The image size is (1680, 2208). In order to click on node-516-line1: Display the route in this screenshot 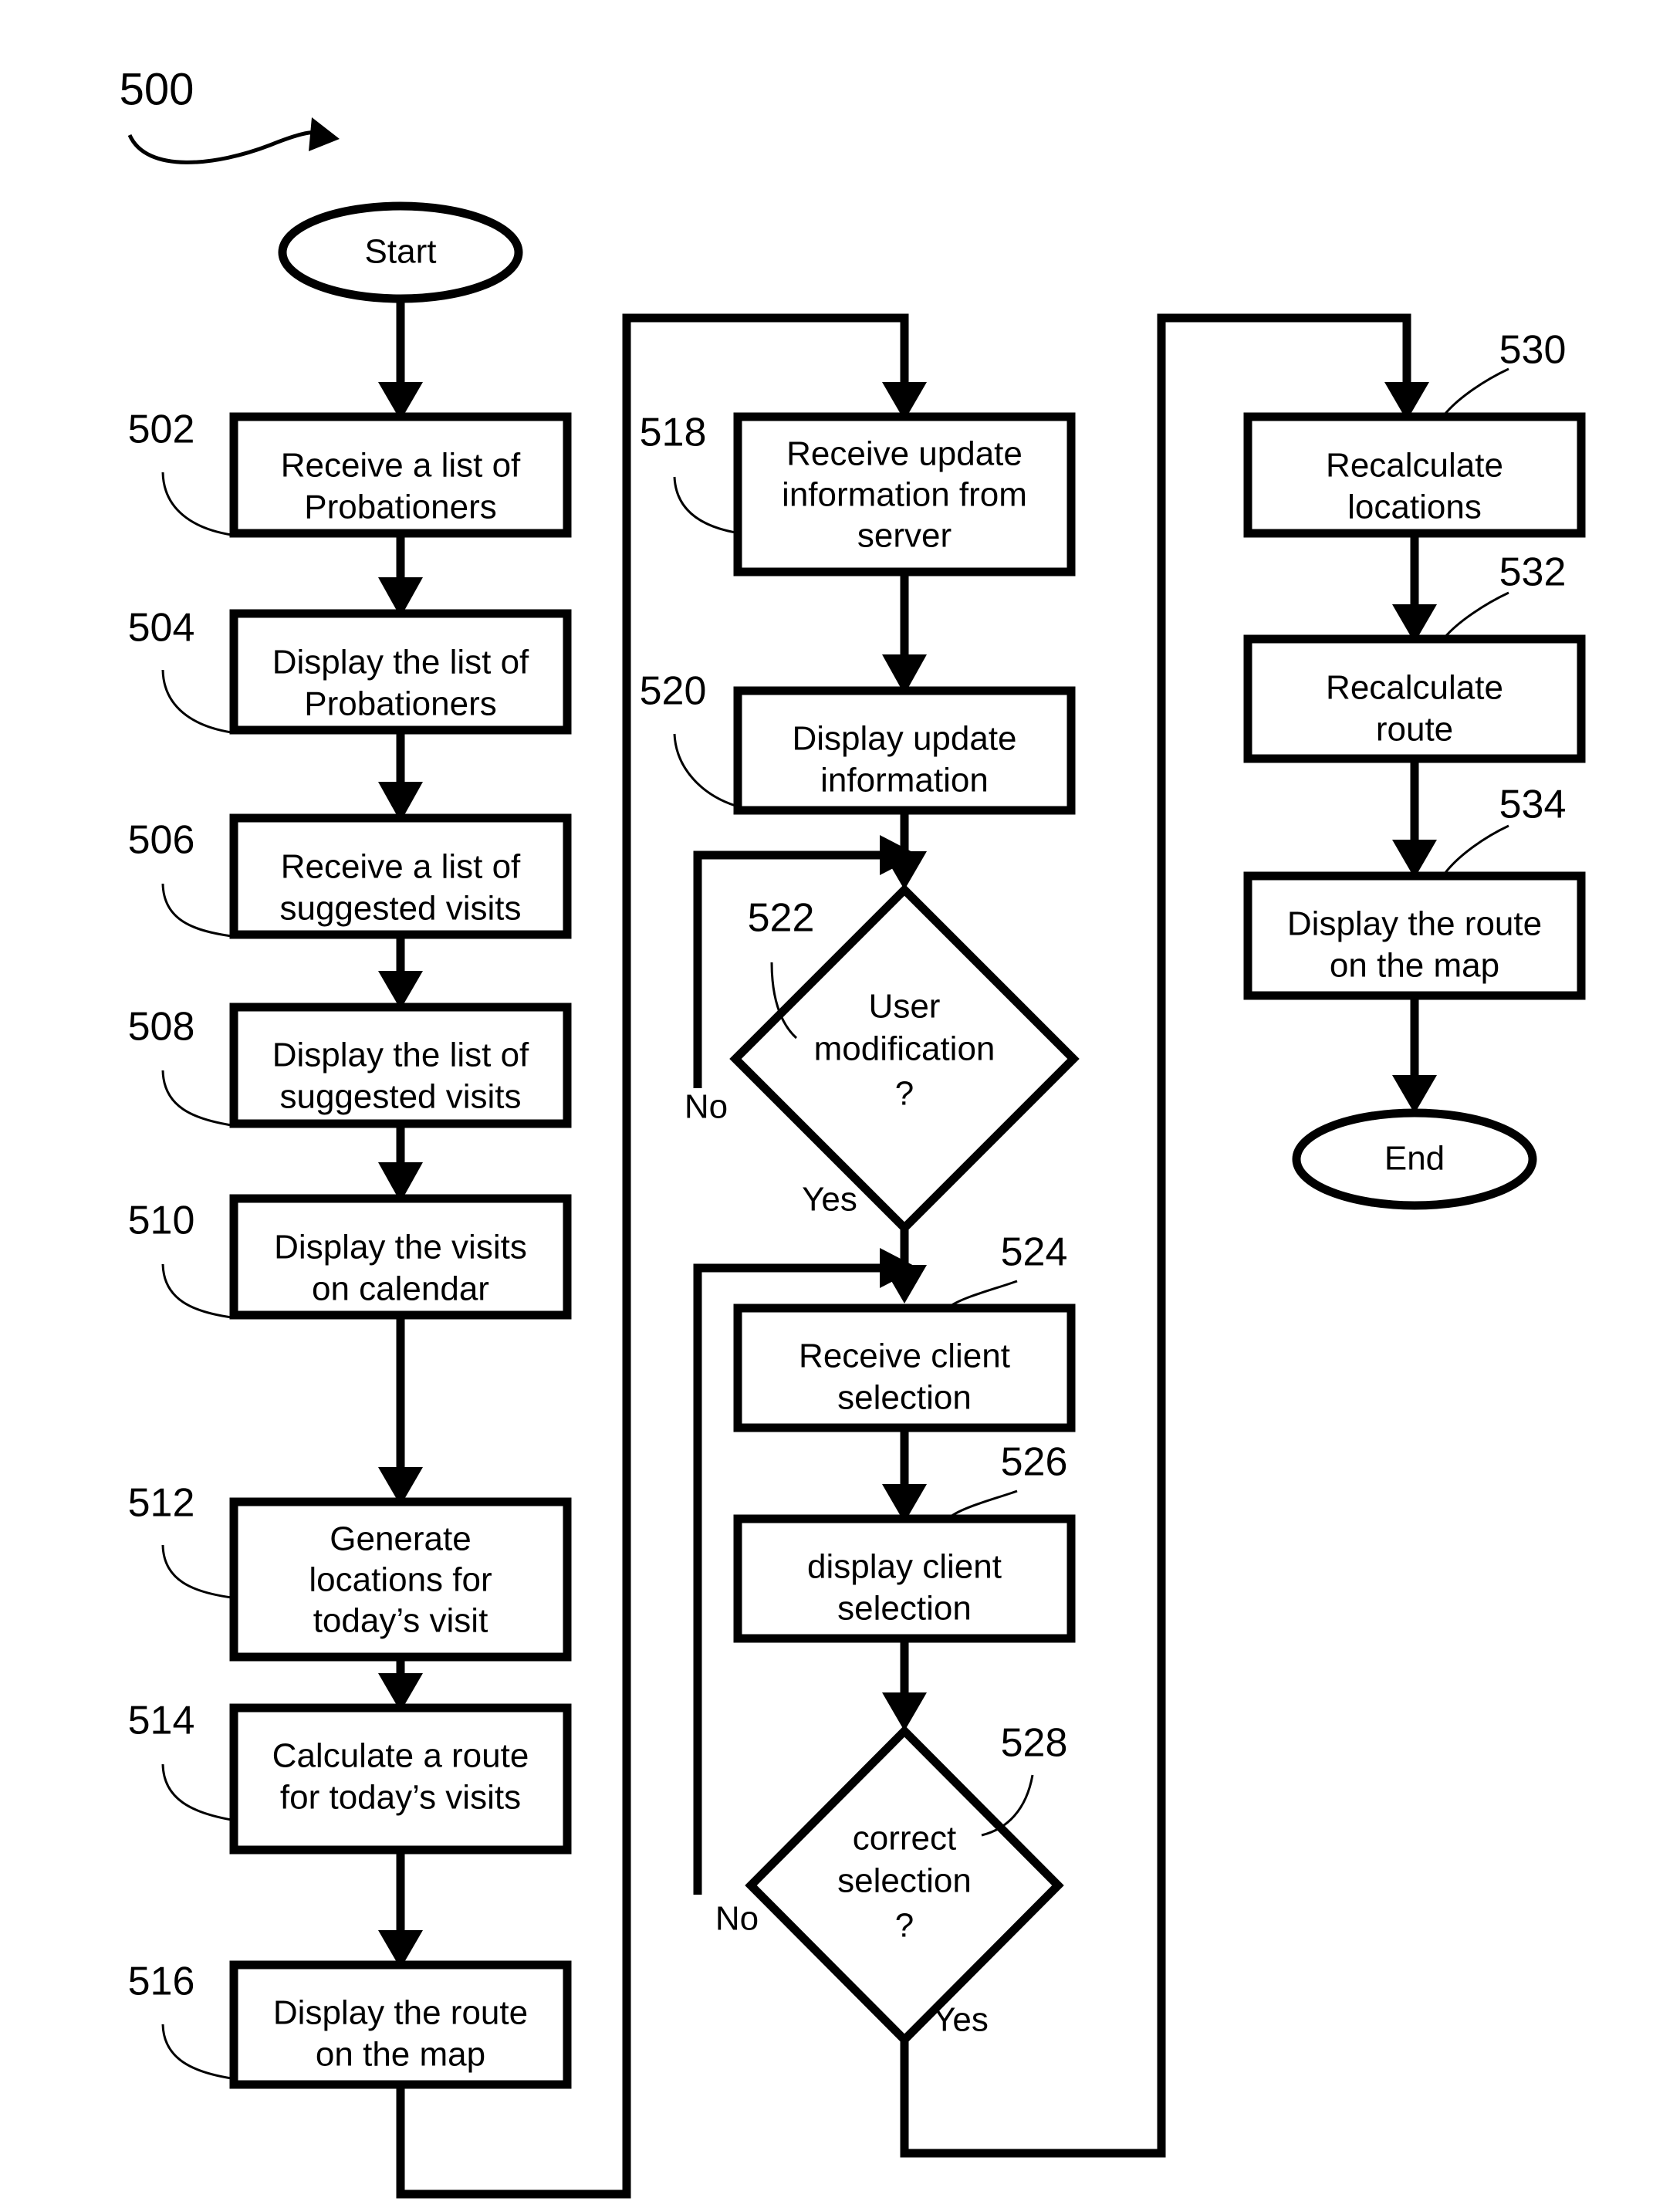, I will do `click(400, 2013)`.